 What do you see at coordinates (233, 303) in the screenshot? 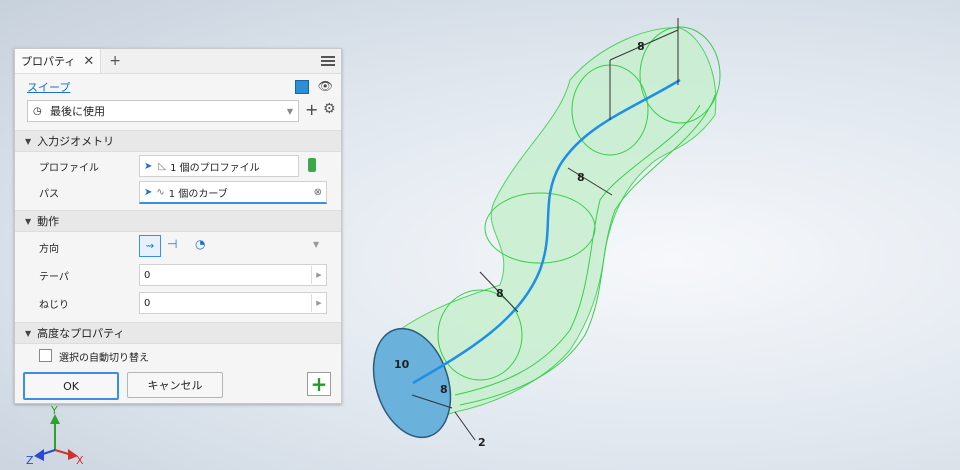
I see `twist-input: 0 ▶` at bounding box center [233, 303].